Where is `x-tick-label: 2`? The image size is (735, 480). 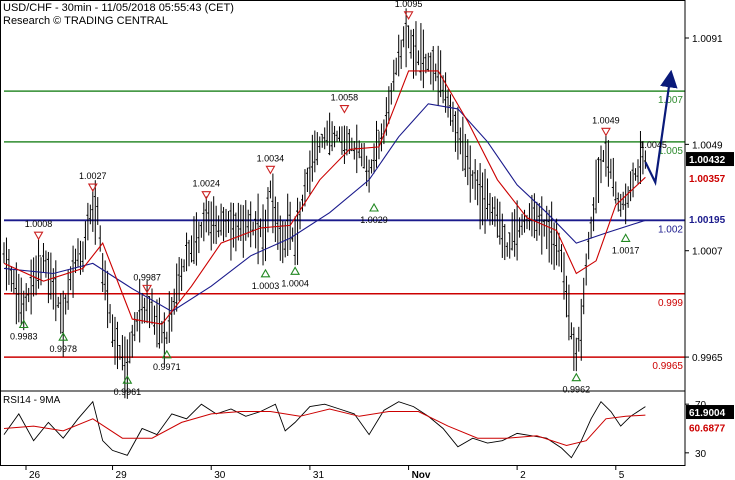
x-tick-label: 2 is located at coordinates (523, 475).